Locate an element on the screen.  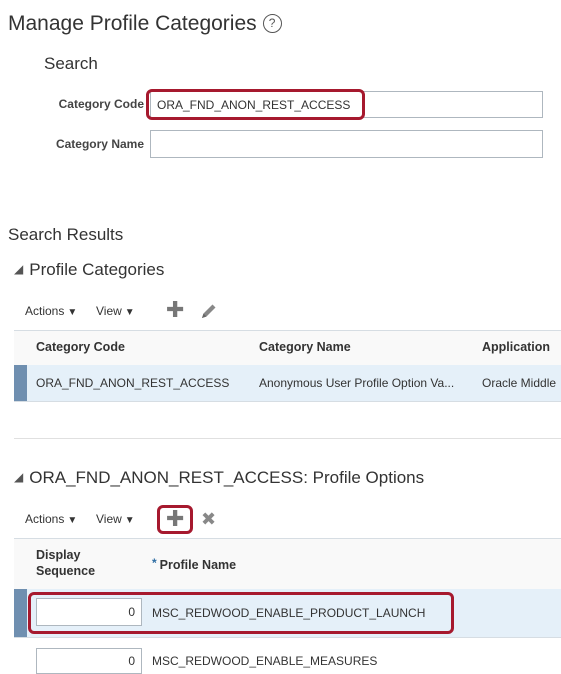
search-results-heading: Search Results is located at coordinates (66, 234).